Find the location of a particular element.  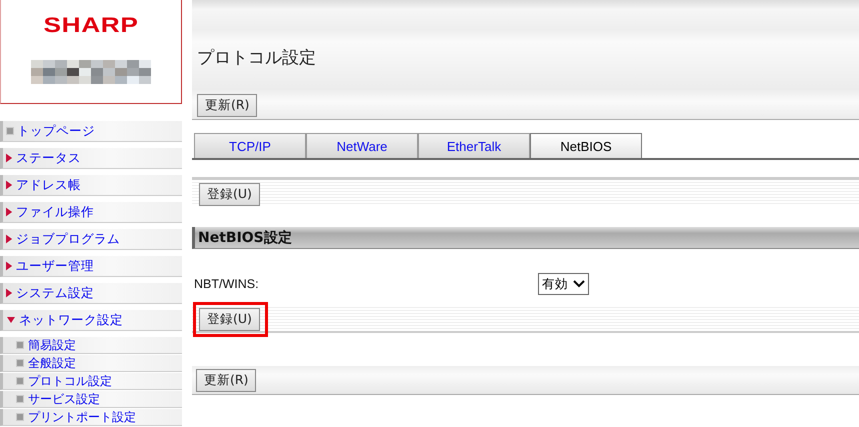

brand-logo: SHARP is located at coordinates (90, 26).